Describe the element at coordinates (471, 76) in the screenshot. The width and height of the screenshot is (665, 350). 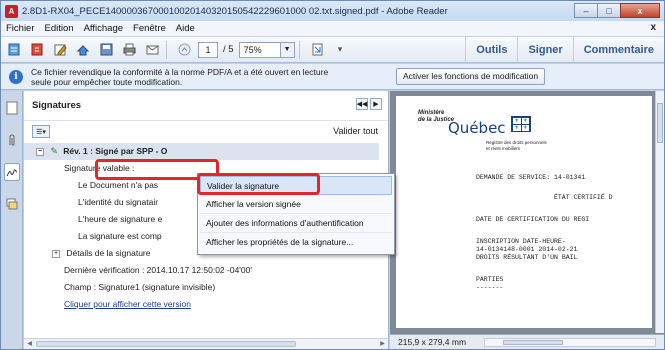
I see `enable-editing-button: Activer les fonctions de modification` at that location.